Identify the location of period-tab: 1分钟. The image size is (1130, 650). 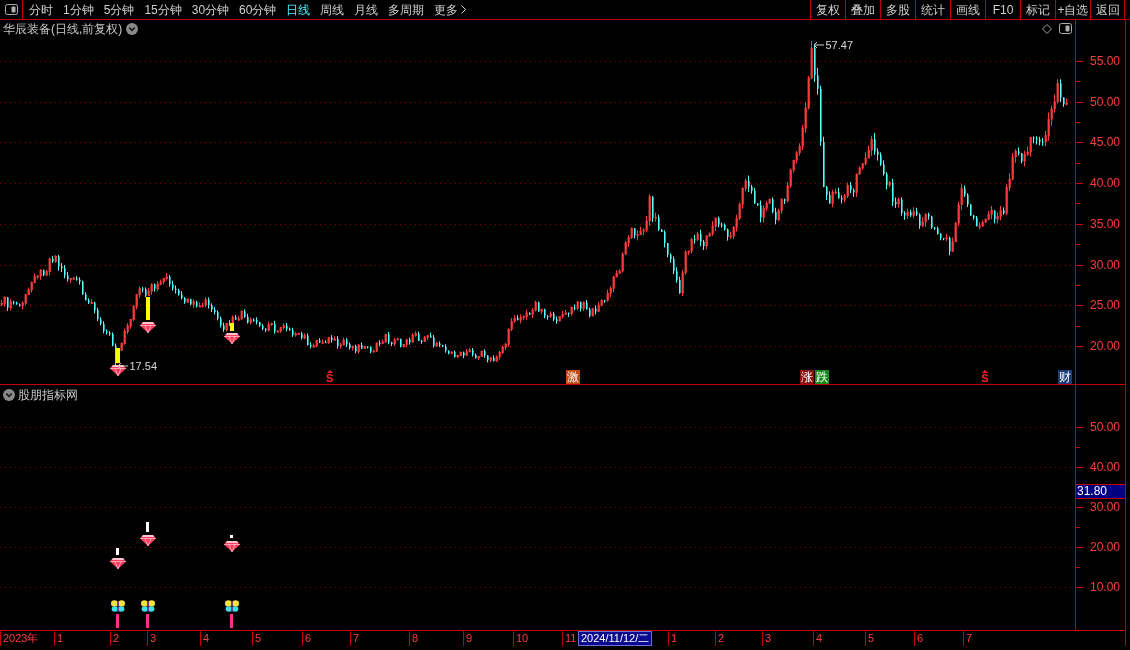
(78, 9).